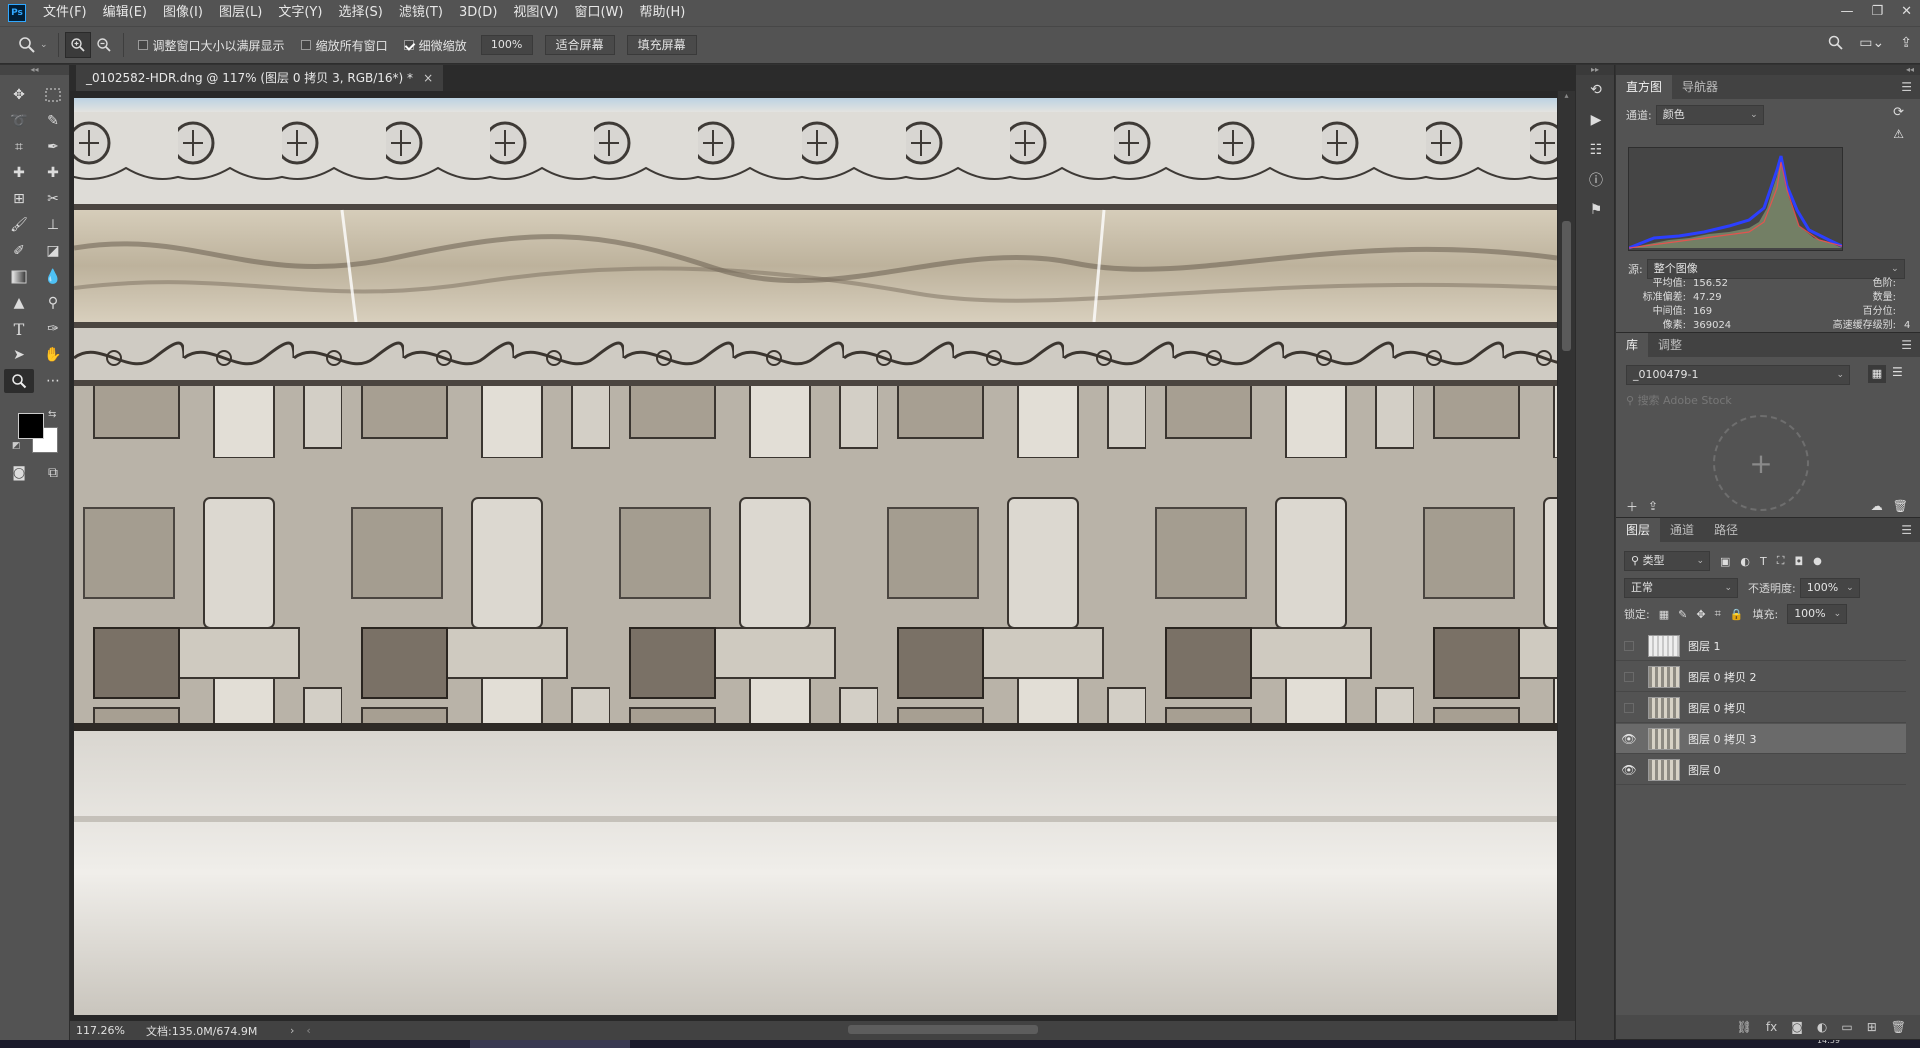 The height and width of the screenshot is (1048, 1920). I want to click on zoom-level: 117.26%, so click(111, 1030).